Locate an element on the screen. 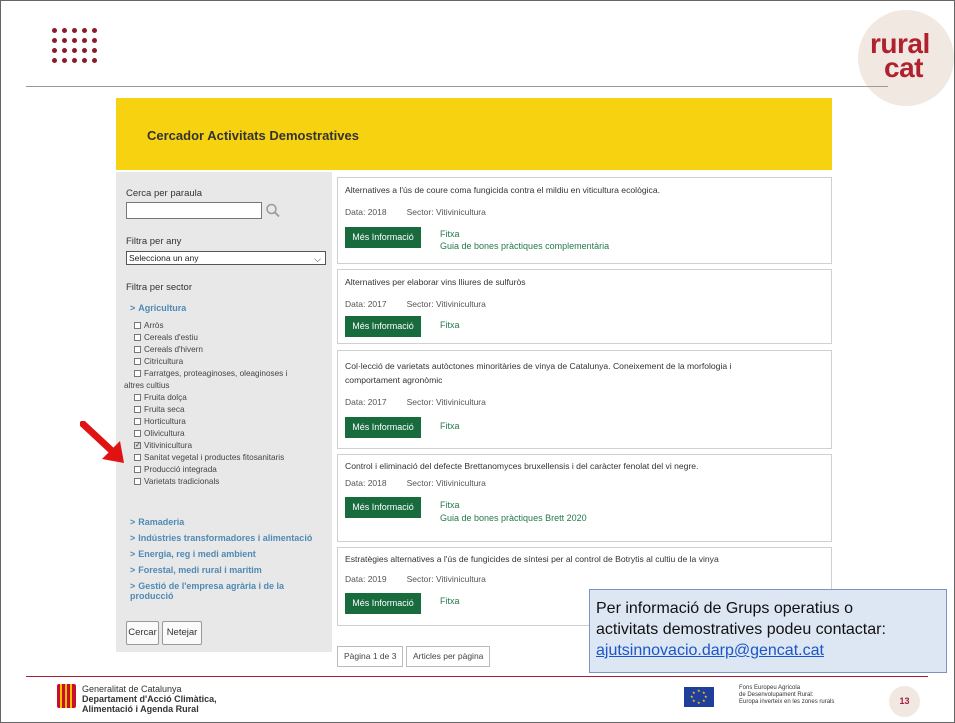  checkbox-label: Citricultura is located at coordinates (164, 361).